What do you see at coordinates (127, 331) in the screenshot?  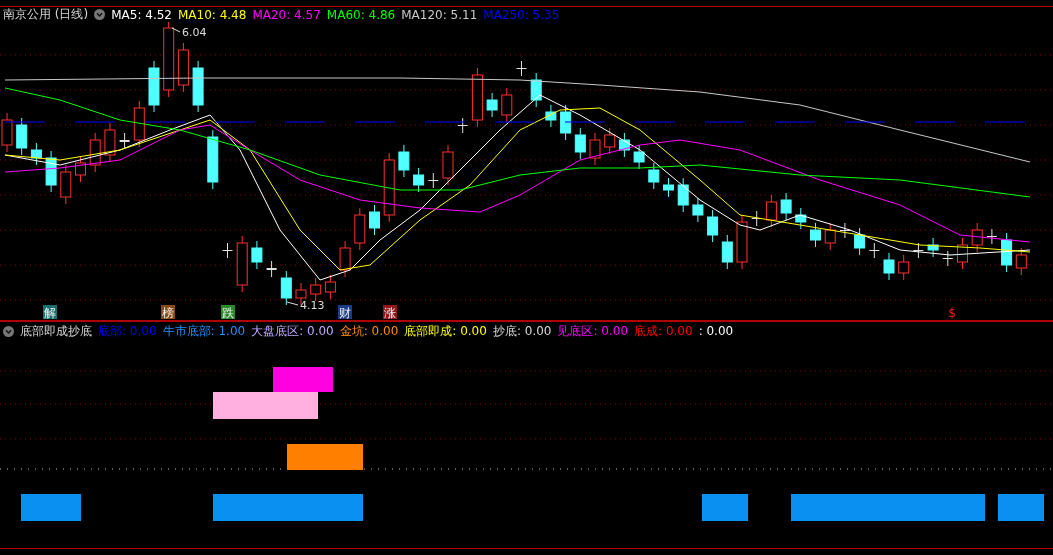 I see `indicator-reading: 底部: 0.00` at bounding box center [127, 331].